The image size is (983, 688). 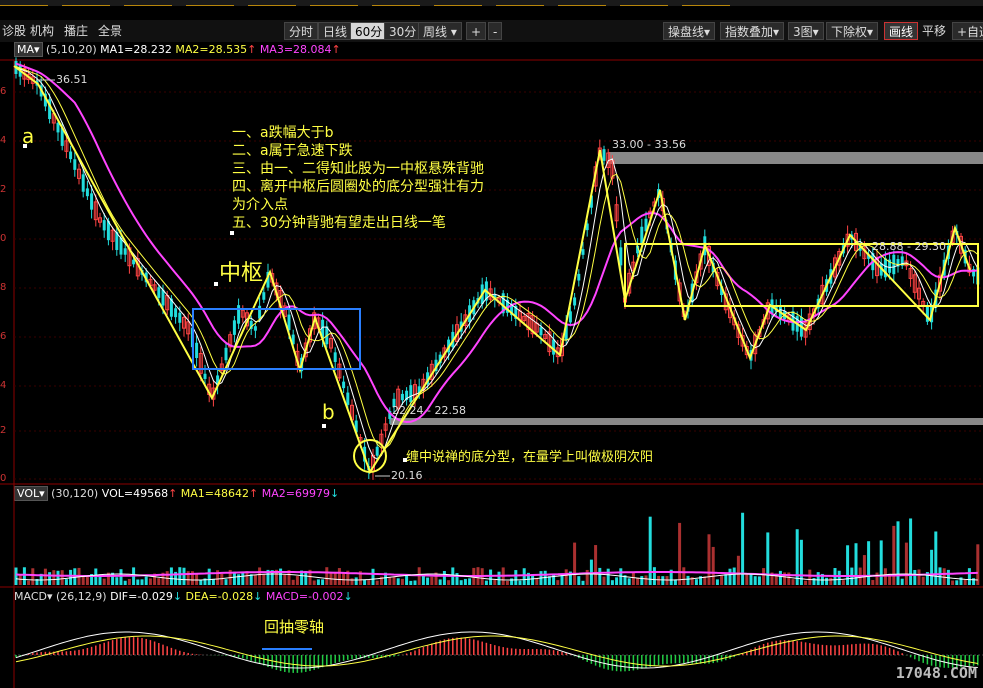 I want to click on note-line: 一、a跌幅大于b, so click(x=283, y=133).